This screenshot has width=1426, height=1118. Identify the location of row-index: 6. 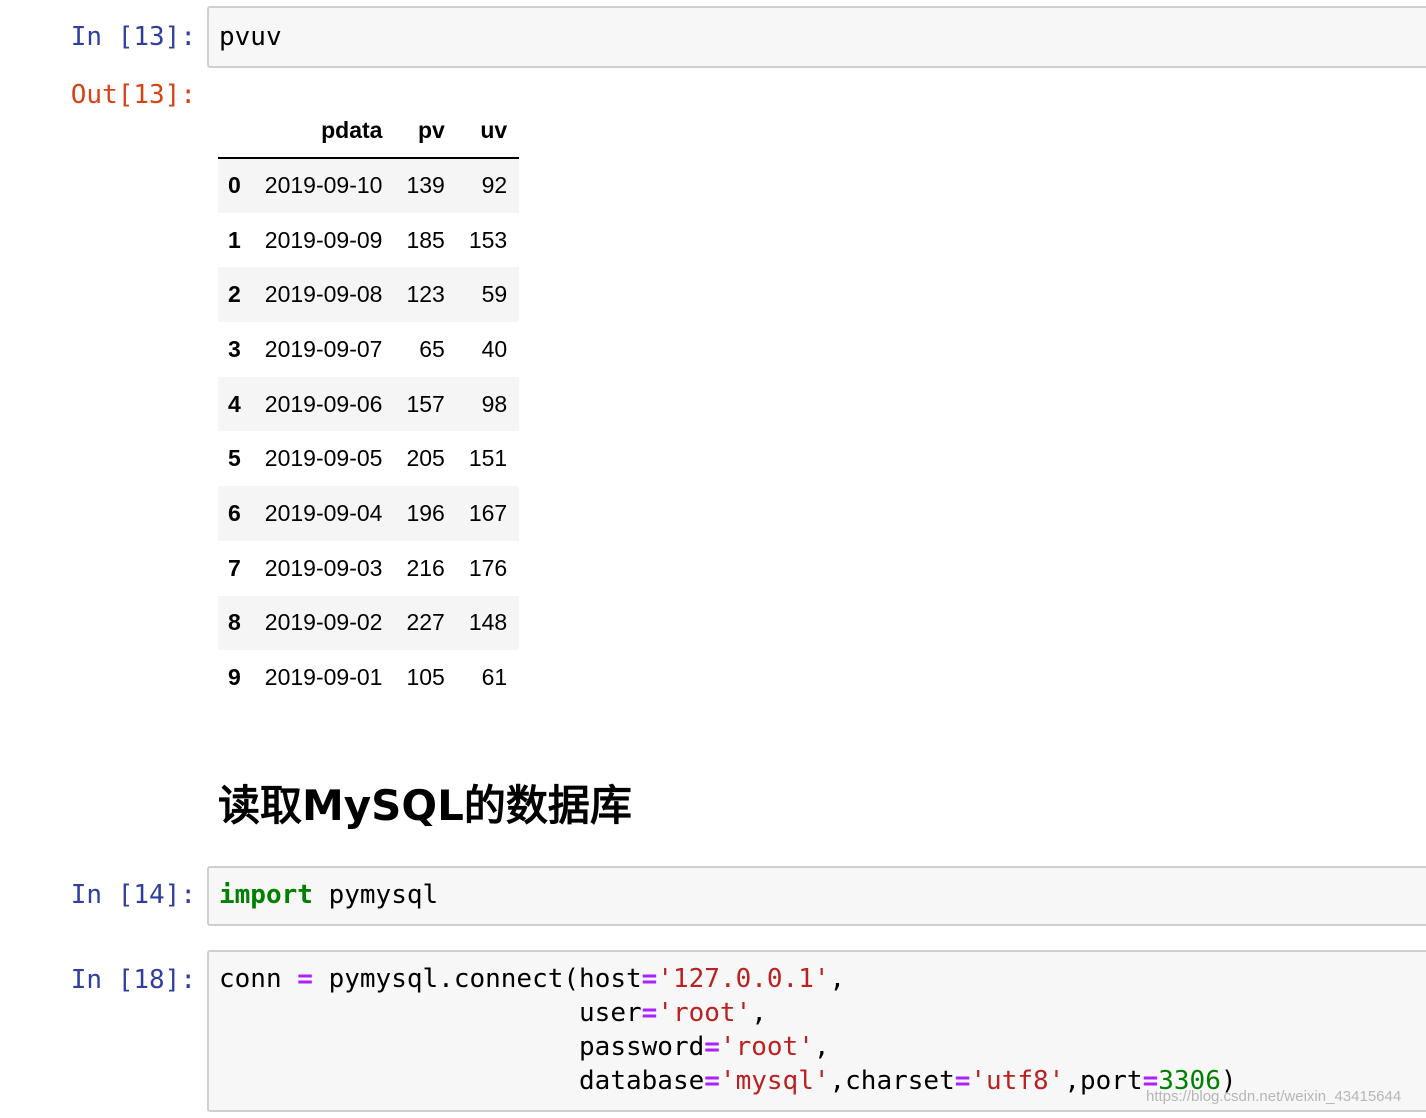
(234, 512).